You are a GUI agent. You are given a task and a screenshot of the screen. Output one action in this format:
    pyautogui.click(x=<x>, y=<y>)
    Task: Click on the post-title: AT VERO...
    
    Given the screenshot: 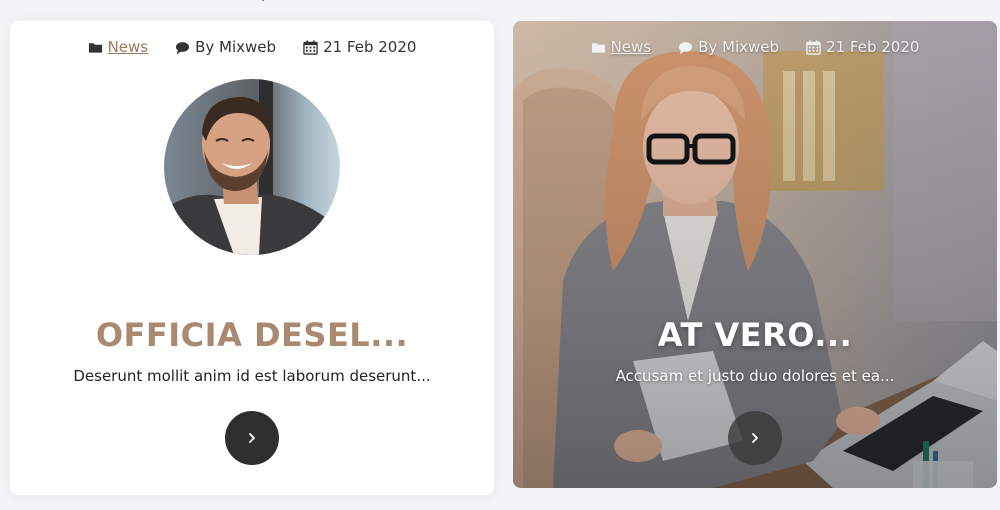 What is the action you would take?
    pyautogui.click(x=755, y=335)
    